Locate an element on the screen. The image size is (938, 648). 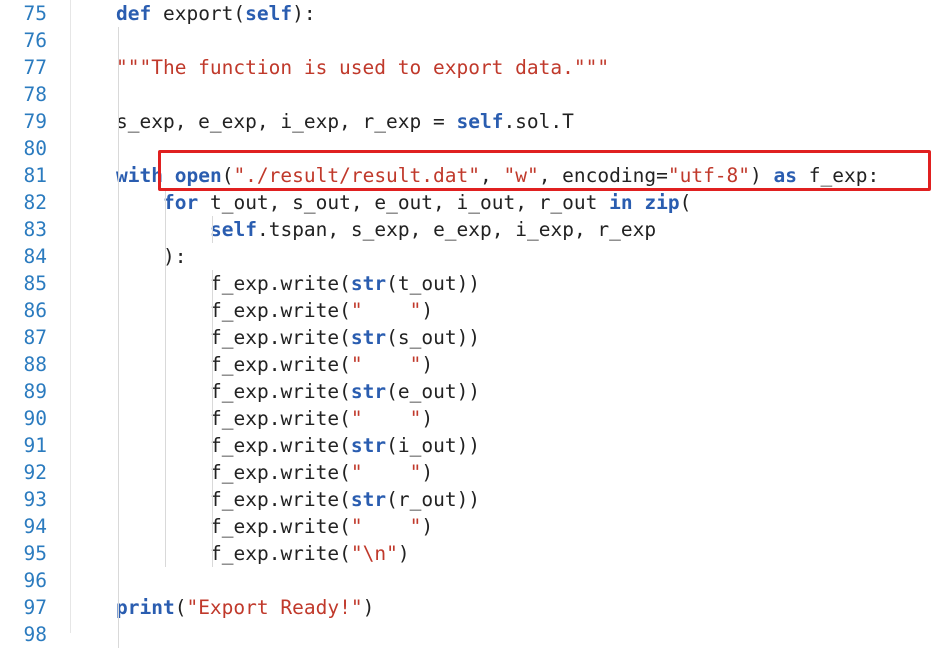
code-line: 89 f_exp.write(str(e_out)) is located at coordinates (469, 391).